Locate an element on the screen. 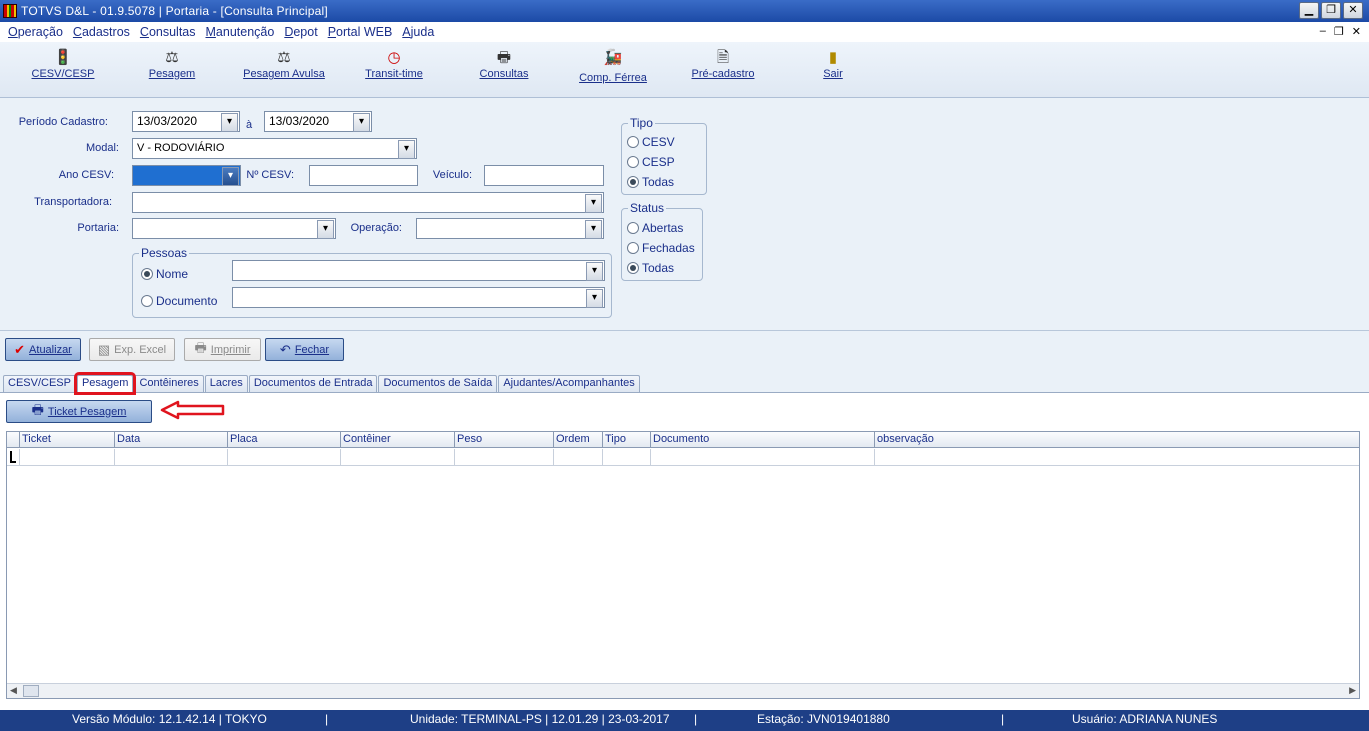 The width and height of the screenshot is (1369, 731). fechar-button: ↶ Fechar is located at coordinates (304, 349).